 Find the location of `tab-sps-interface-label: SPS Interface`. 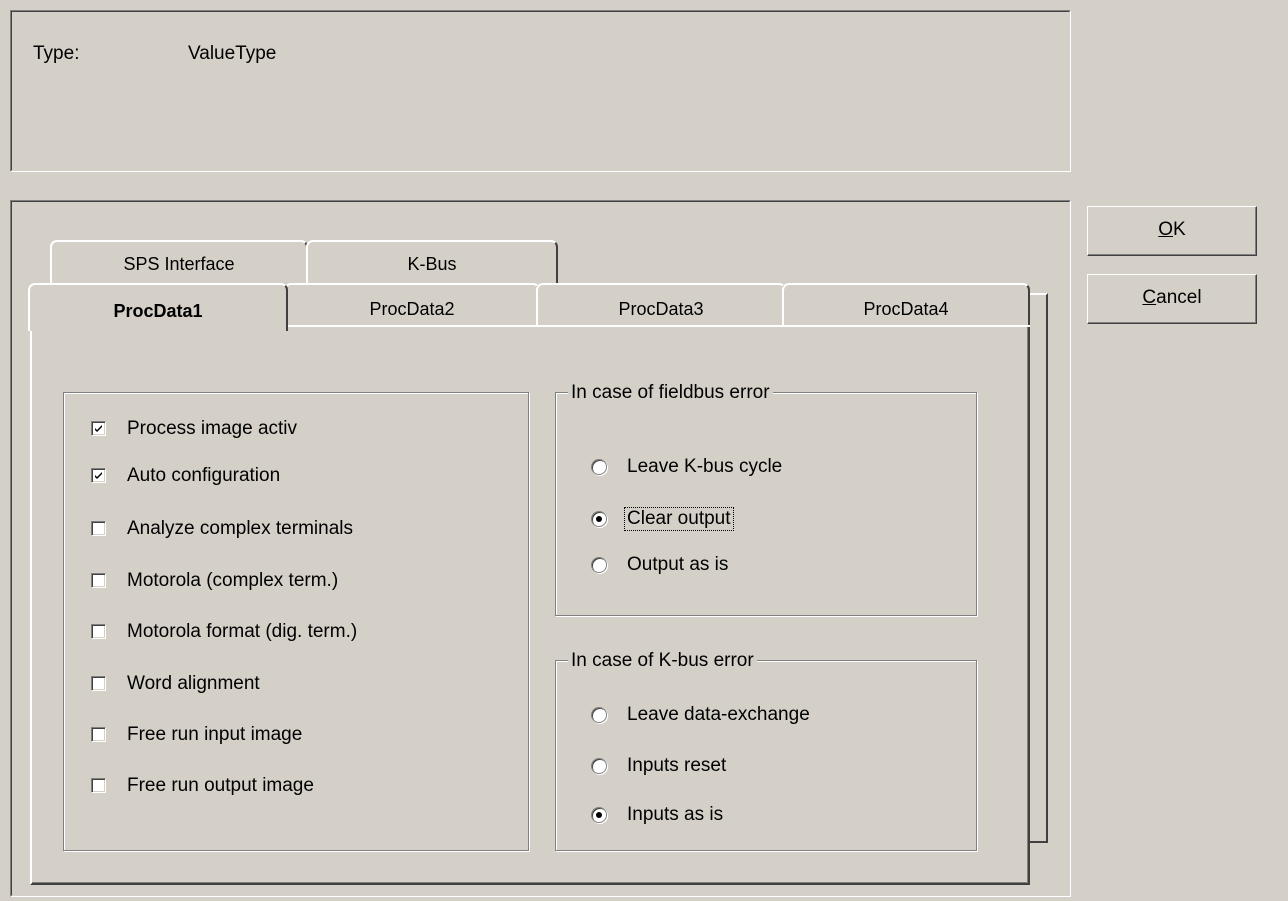

tab-sps-interface-label: SPS Interface is located at coordinates (179, 264).